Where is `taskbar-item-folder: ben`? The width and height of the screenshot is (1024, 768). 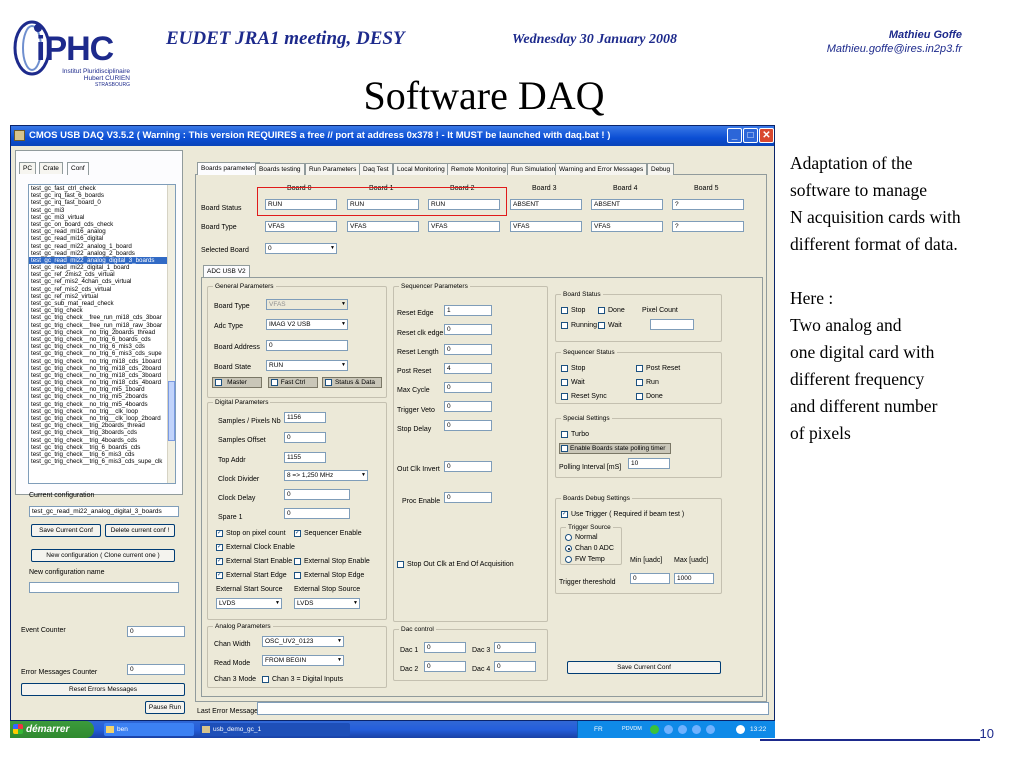 taskbar-item-folder: ben is located at coordinates (149, 729).